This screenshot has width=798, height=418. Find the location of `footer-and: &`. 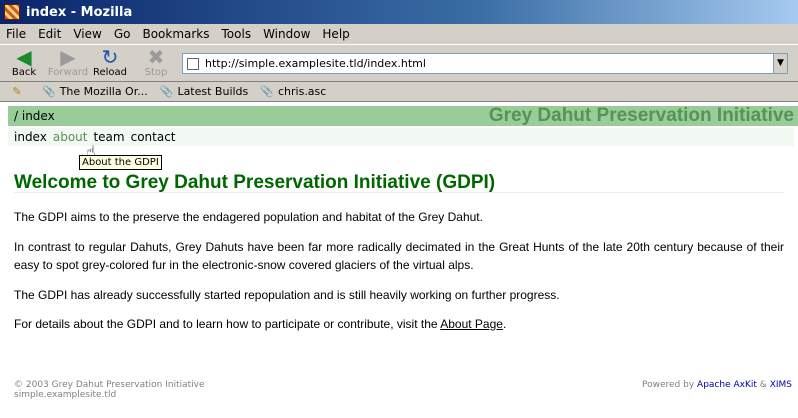

footer-and: & is located at coordinates (763, 385).